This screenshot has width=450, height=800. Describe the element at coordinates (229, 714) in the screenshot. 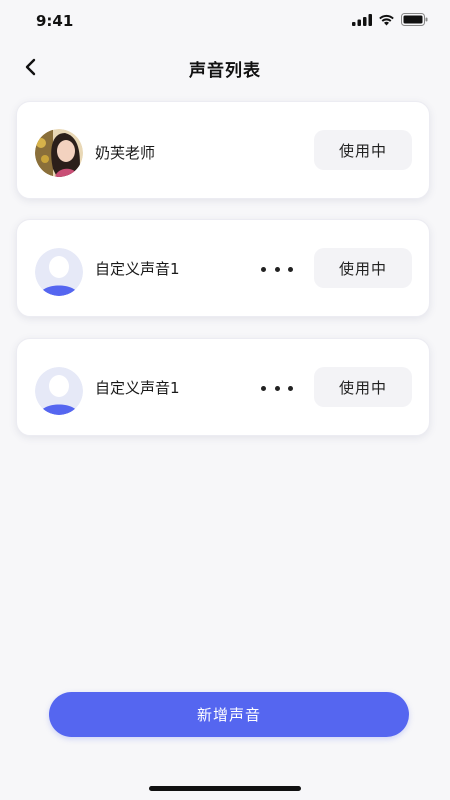

I see `add-voice-button: 新增声音` at that location.